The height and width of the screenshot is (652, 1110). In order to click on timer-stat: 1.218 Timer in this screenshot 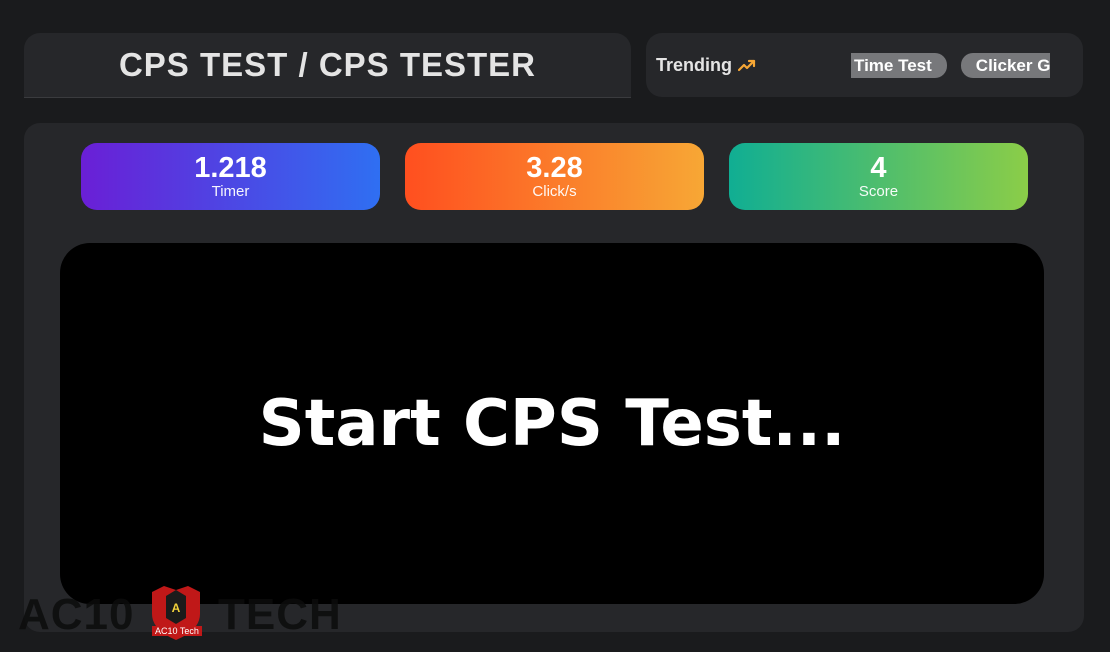, I will do `click(230, 176)`.